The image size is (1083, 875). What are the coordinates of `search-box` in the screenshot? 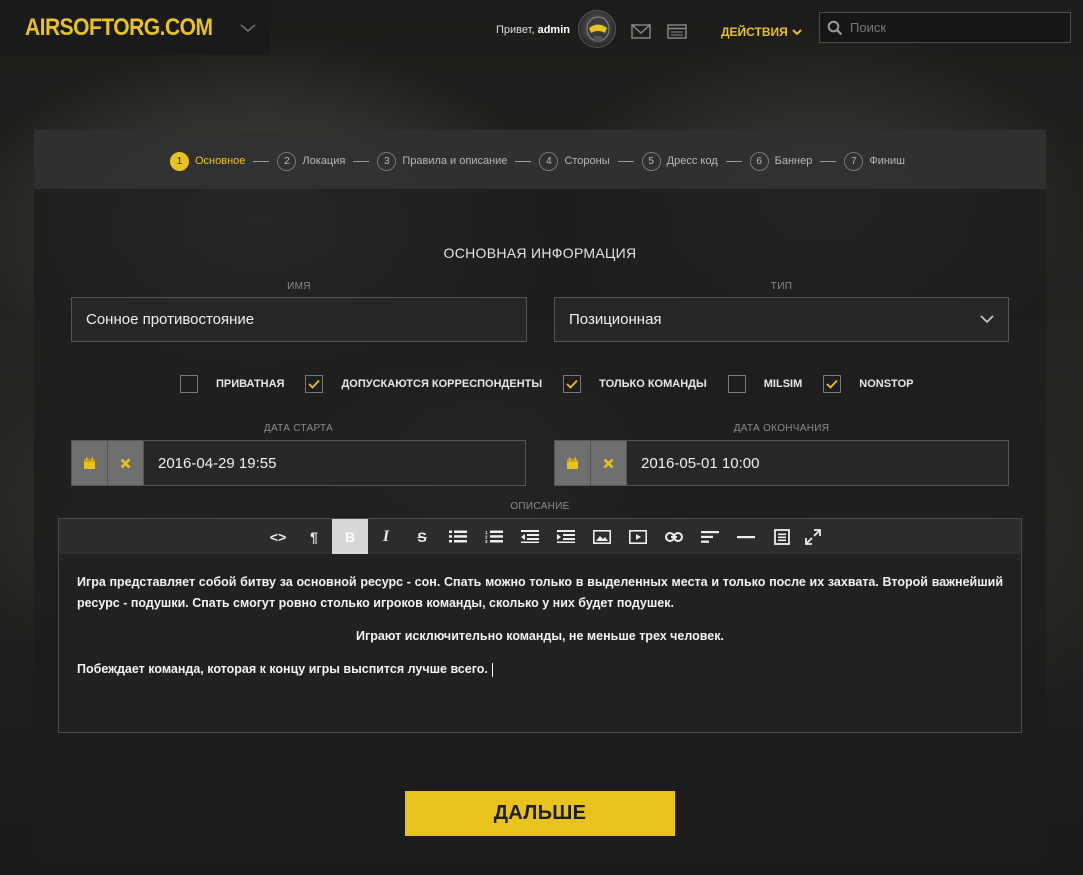 It's located at (945, 27).